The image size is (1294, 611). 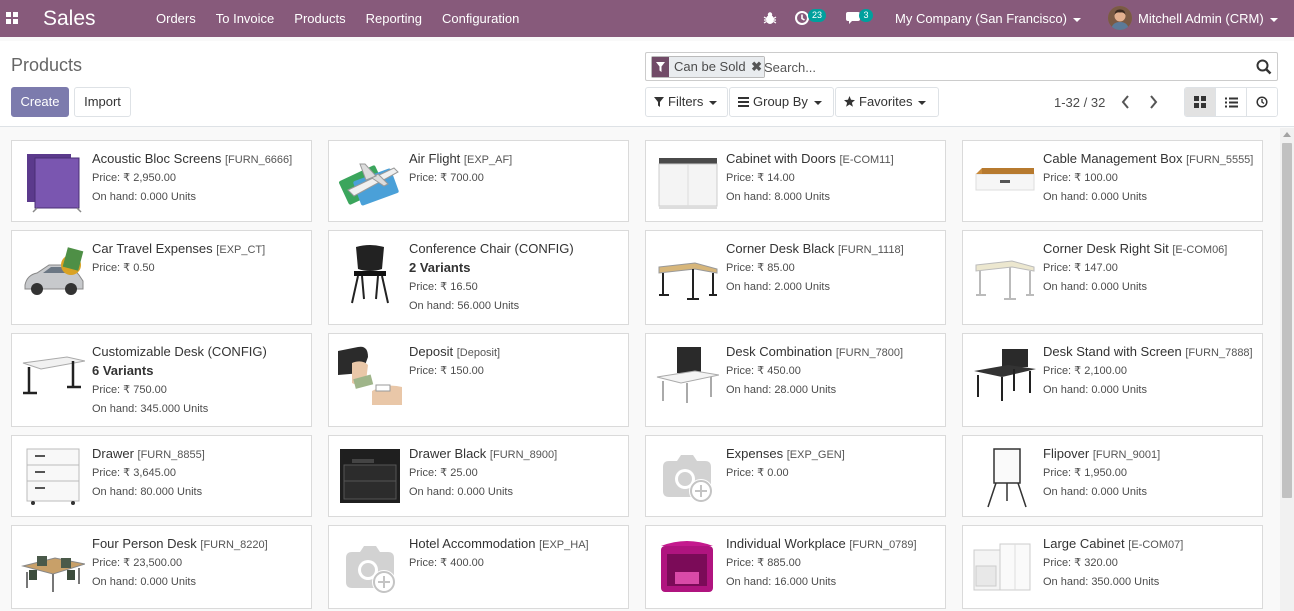 I want to click on product-name: Desk Combination [FURN_7800], so click(x=832, y=352).